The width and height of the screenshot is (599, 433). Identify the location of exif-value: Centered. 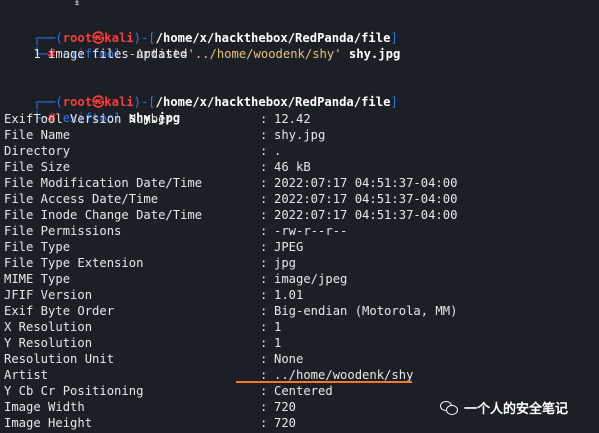
(303, 391).